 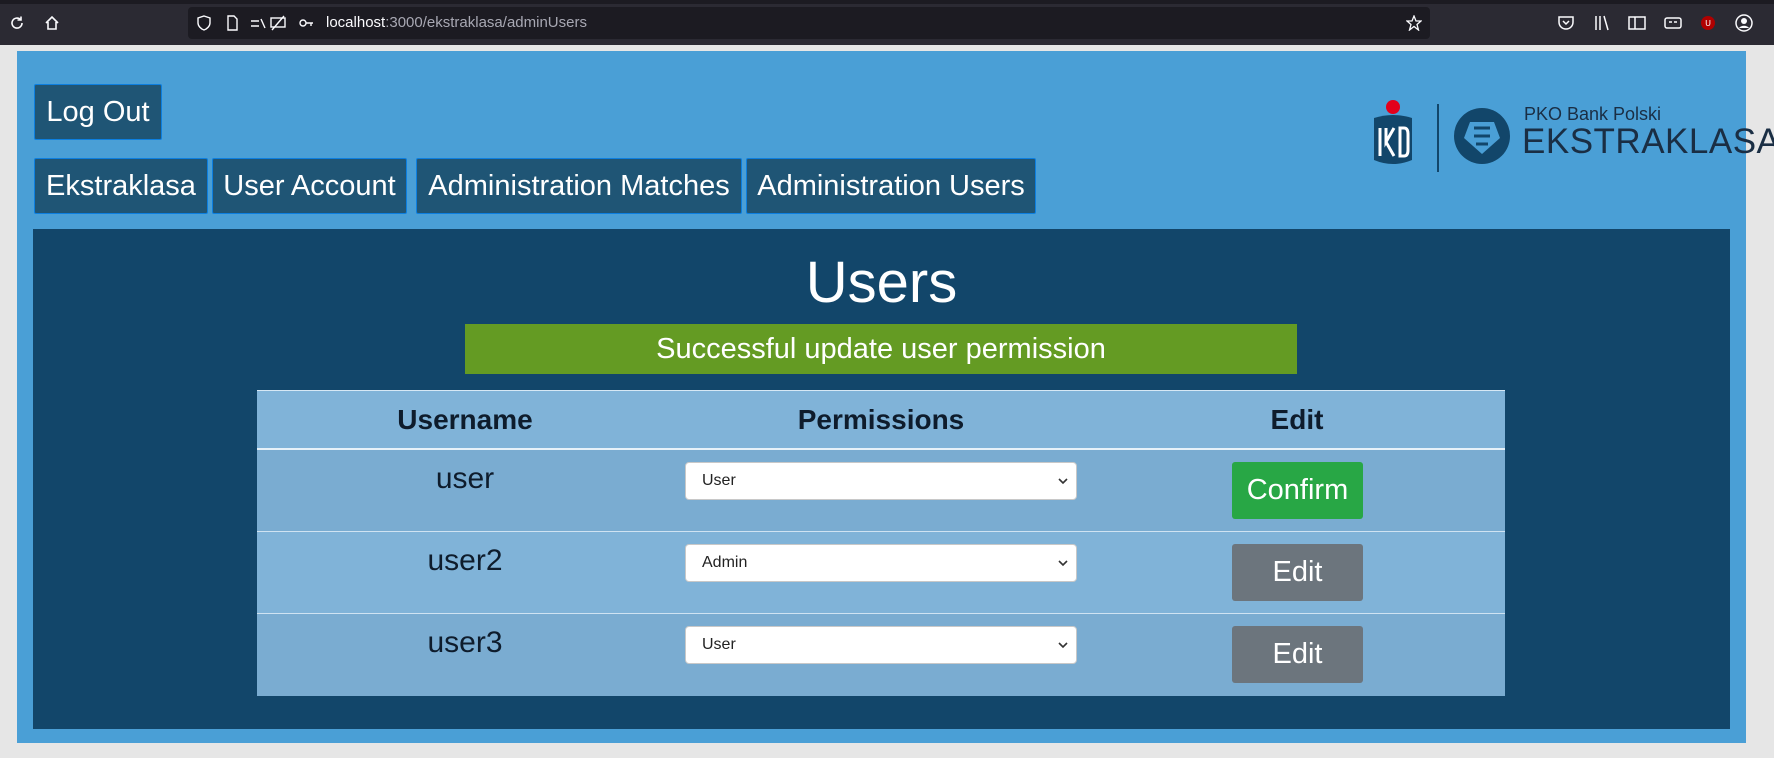 What do you see at coordinates (725, 562) in the screenshot?
I see `permission-value: Admin` at bounding box center [725, 562].